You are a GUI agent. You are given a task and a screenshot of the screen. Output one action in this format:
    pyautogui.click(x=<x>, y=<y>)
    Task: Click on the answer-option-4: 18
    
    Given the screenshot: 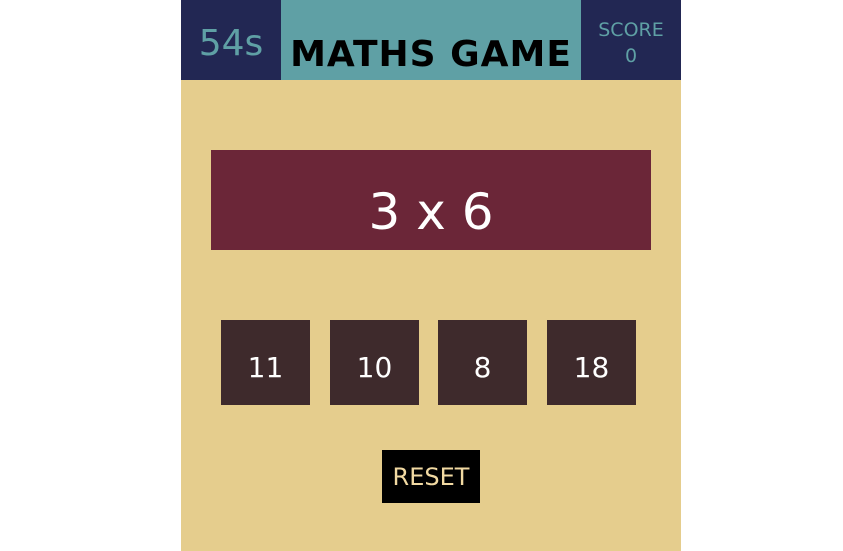 What is the action you would take?
    pyautogui.click(x=591, y=362)
    